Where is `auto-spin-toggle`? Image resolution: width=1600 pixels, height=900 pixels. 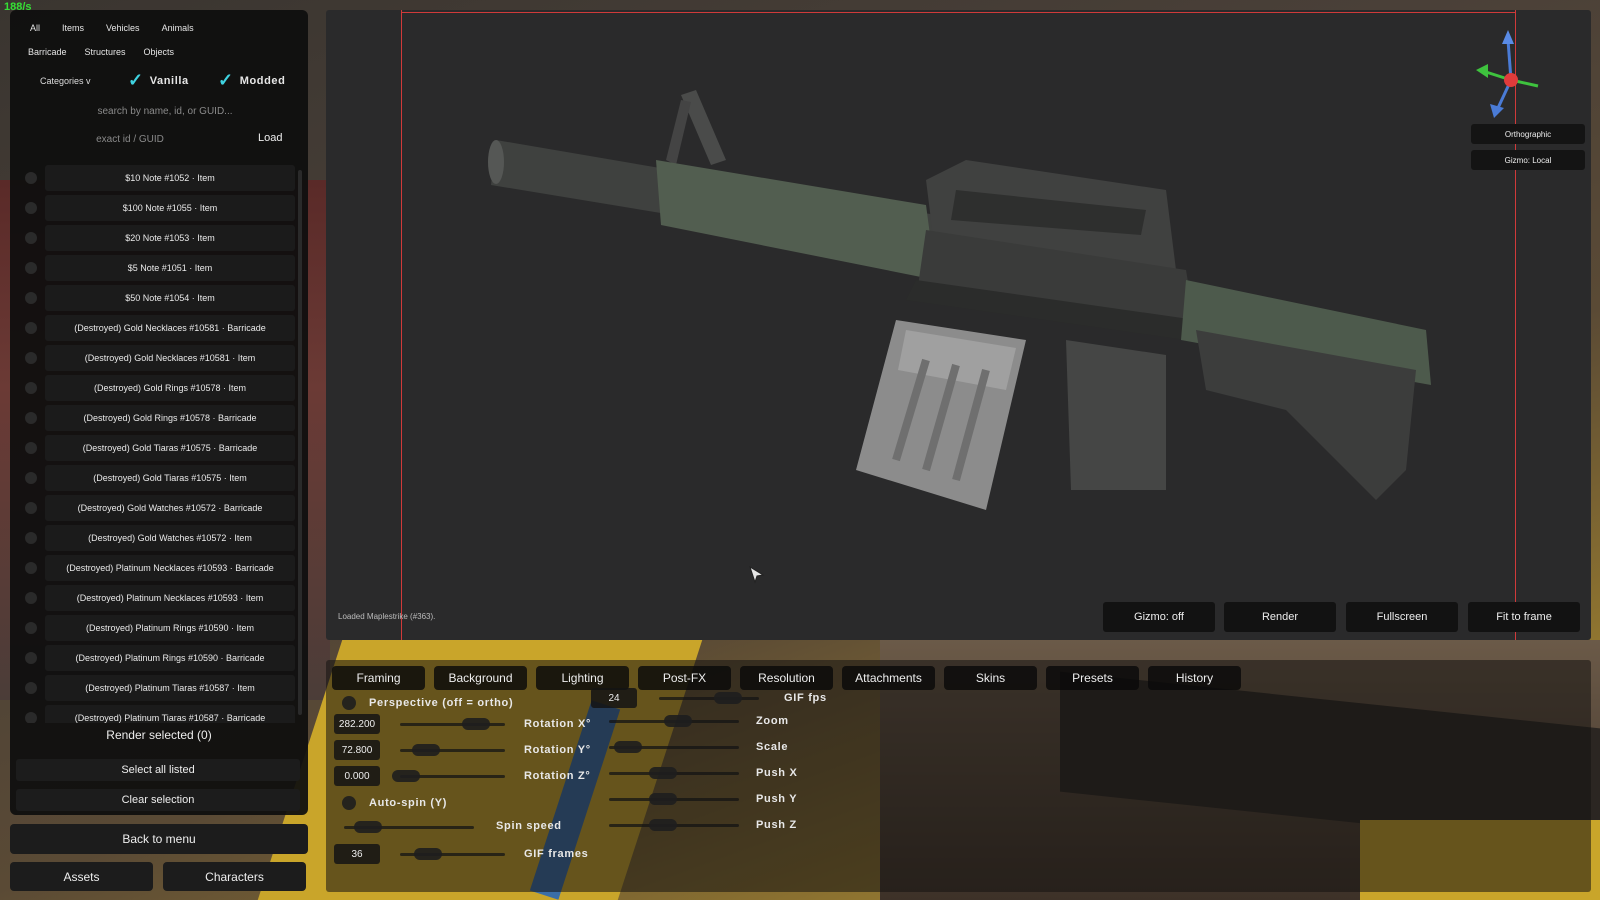
auto-spin-toggle is located at coordinates (349, 803).